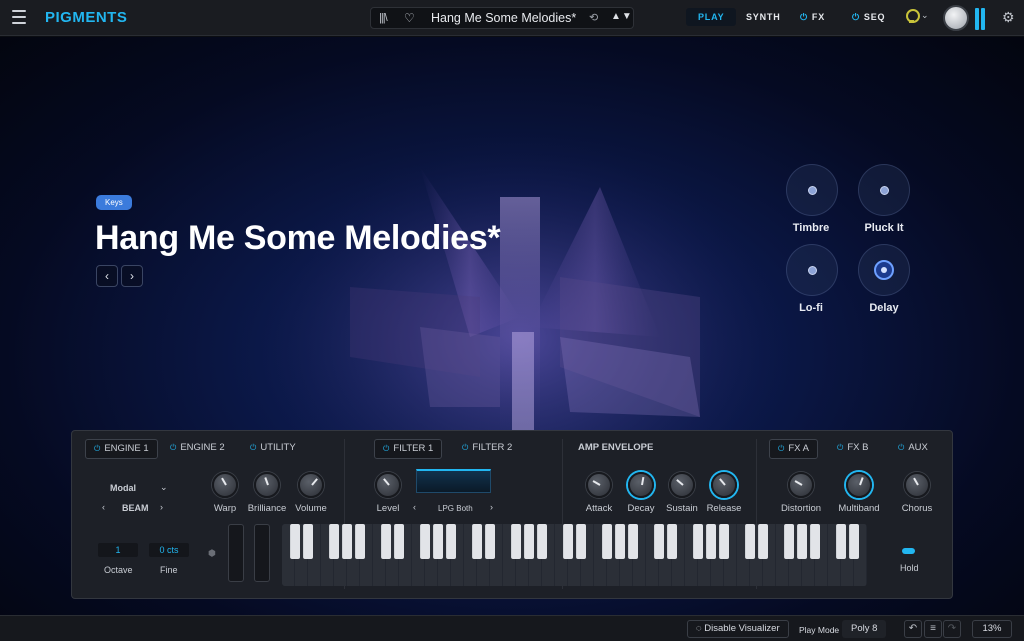  I want to click on preset-browser-bar: |||\ ♡ Hang Me Some Melodies* ⟲ ▲▼, so click(502, 18).